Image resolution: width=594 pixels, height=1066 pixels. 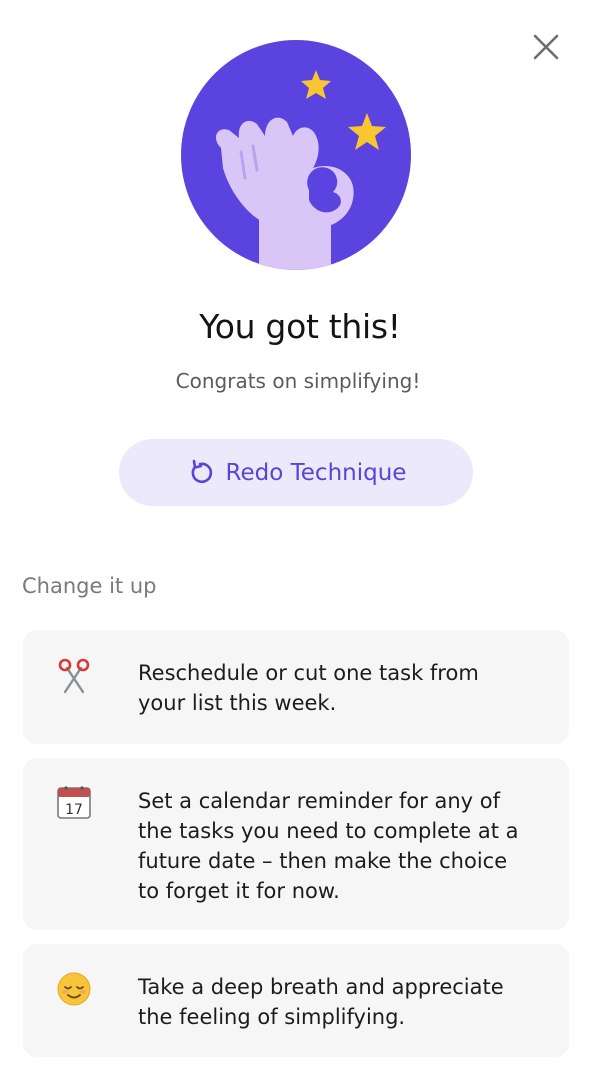 I want to click on subtitle: Congrats on simplifying!, so click(x=298, y=381).